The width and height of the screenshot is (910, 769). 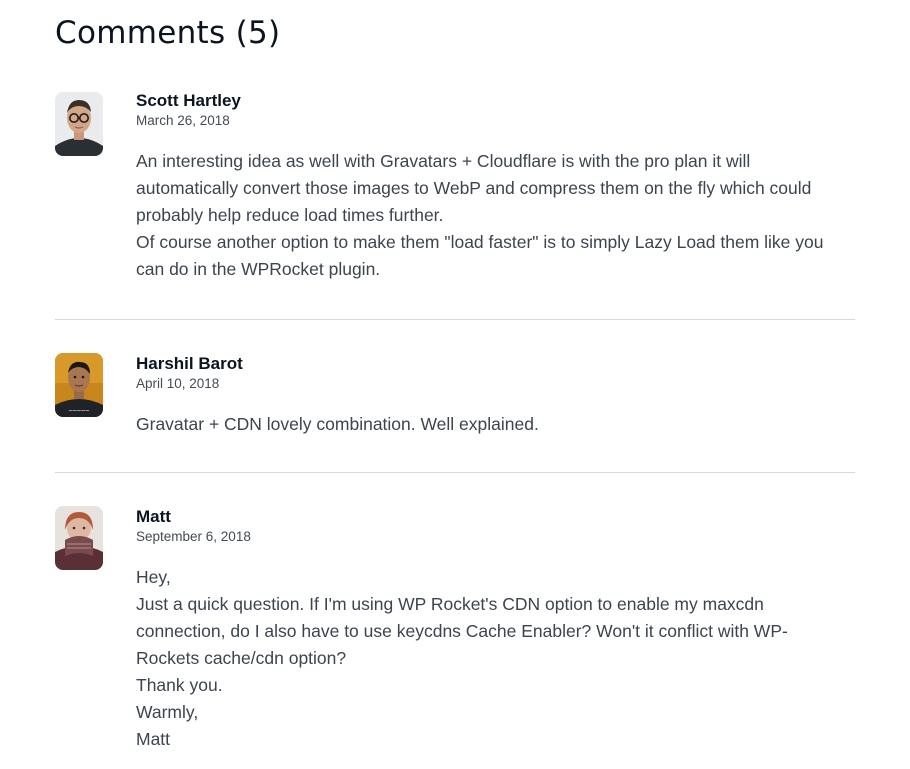 What do you see at coordinates (153, 739) in the screenshot?
I see `comment-text-line: Matt` at bounding box center [153, 739].